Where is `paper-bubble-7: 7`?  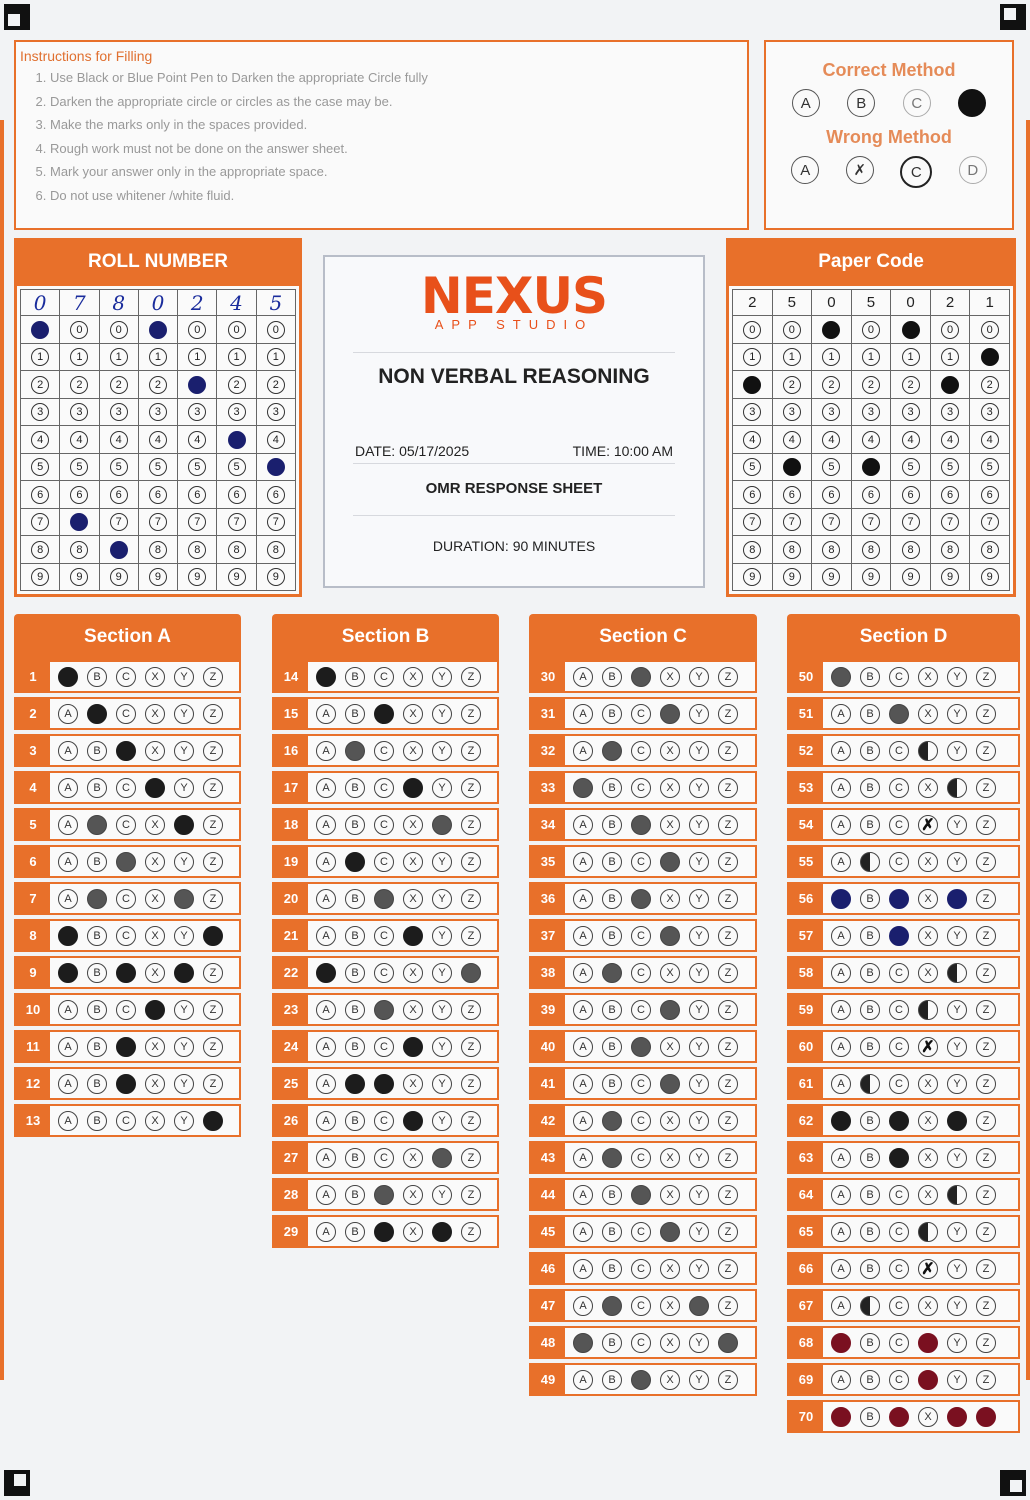 paper-bubble-7: 7 is located at coordinates (989, 522).